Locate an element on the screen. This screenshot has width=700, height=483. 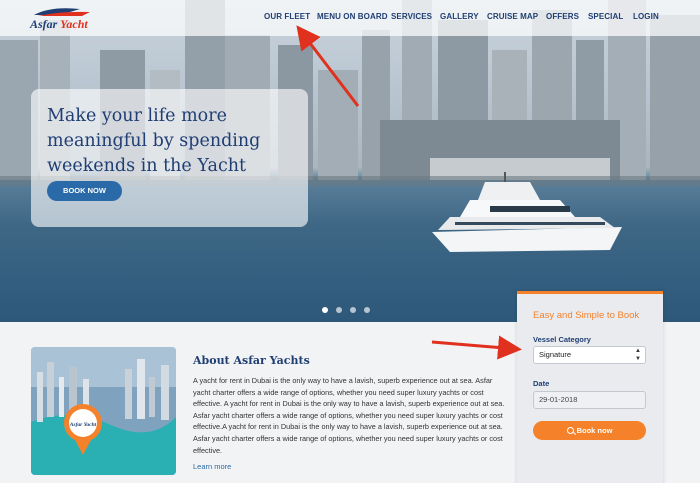
vessel-category-select: Signature ▲ ▼ is located at coordinates (589, 355).